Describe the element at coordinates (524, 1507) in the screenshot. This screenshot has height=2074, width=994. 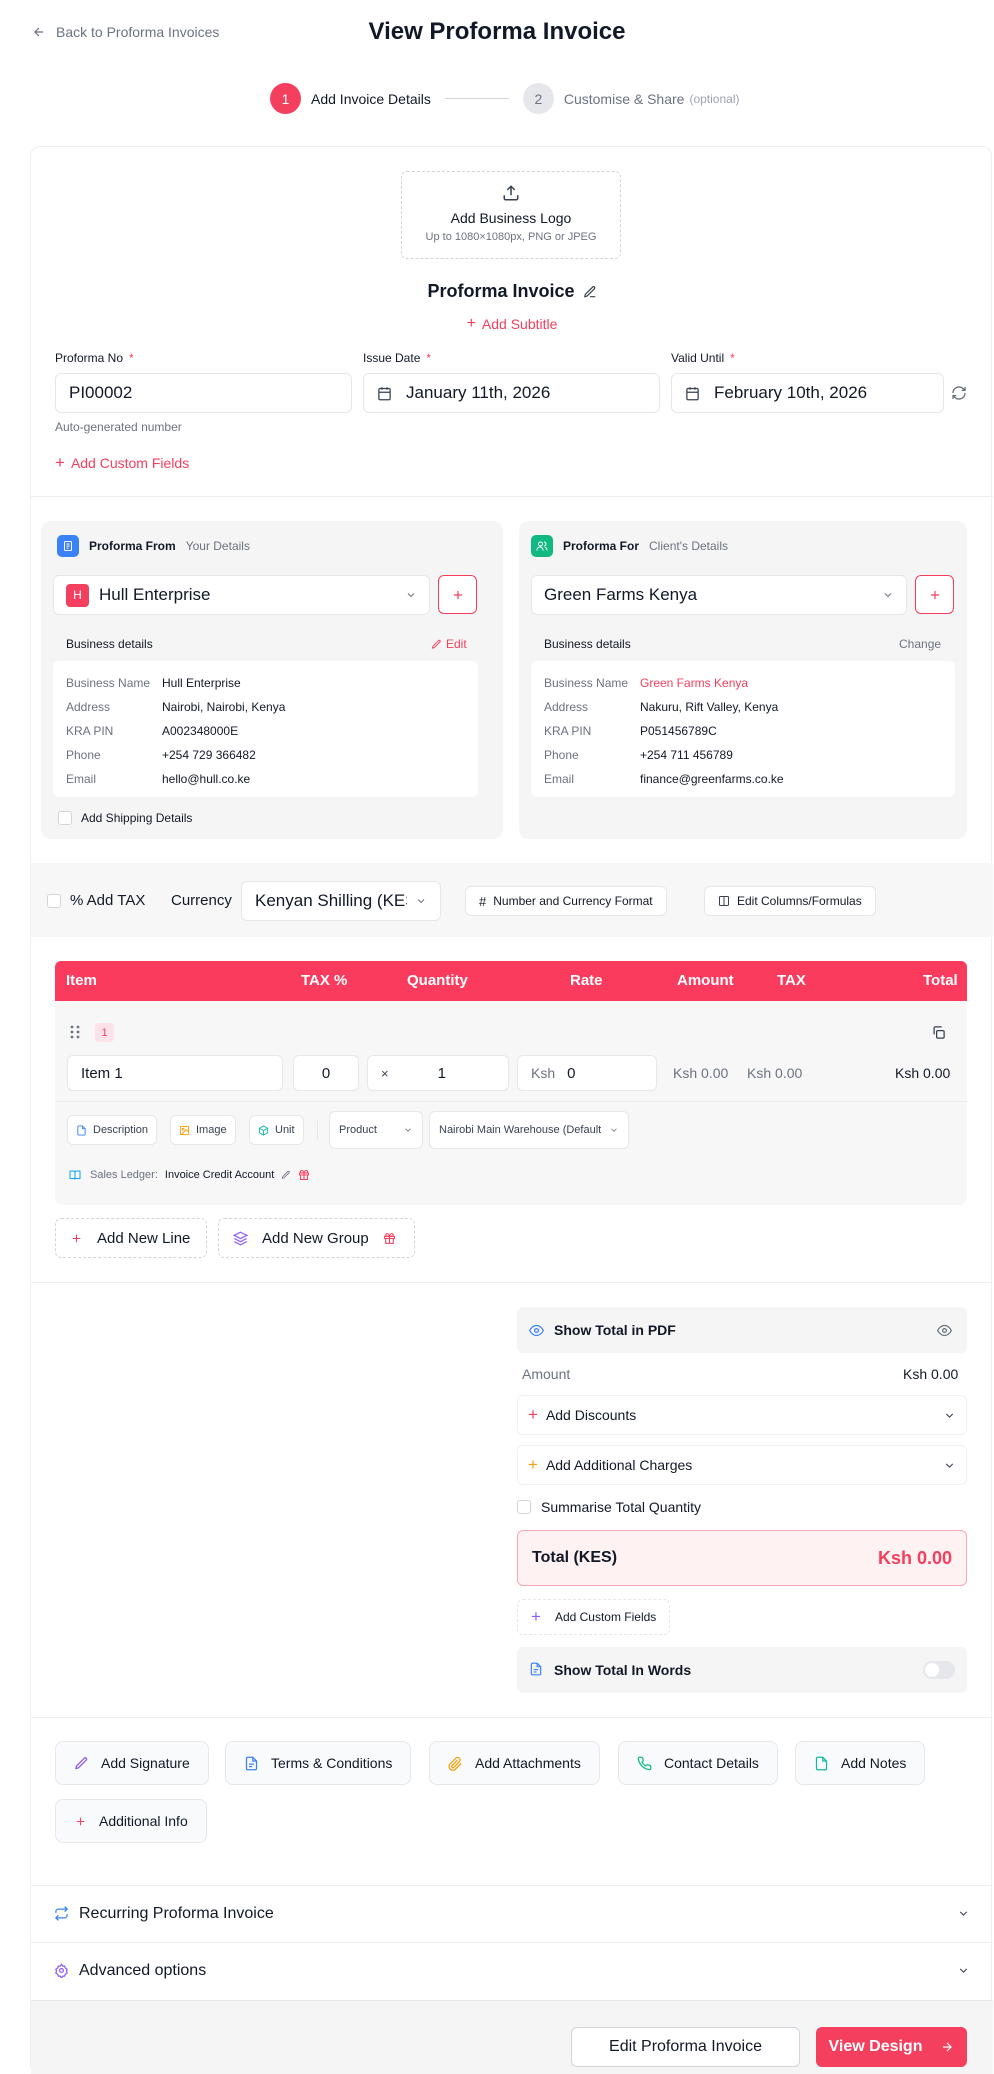
I see `summarise-qty-checkbox` at that location.